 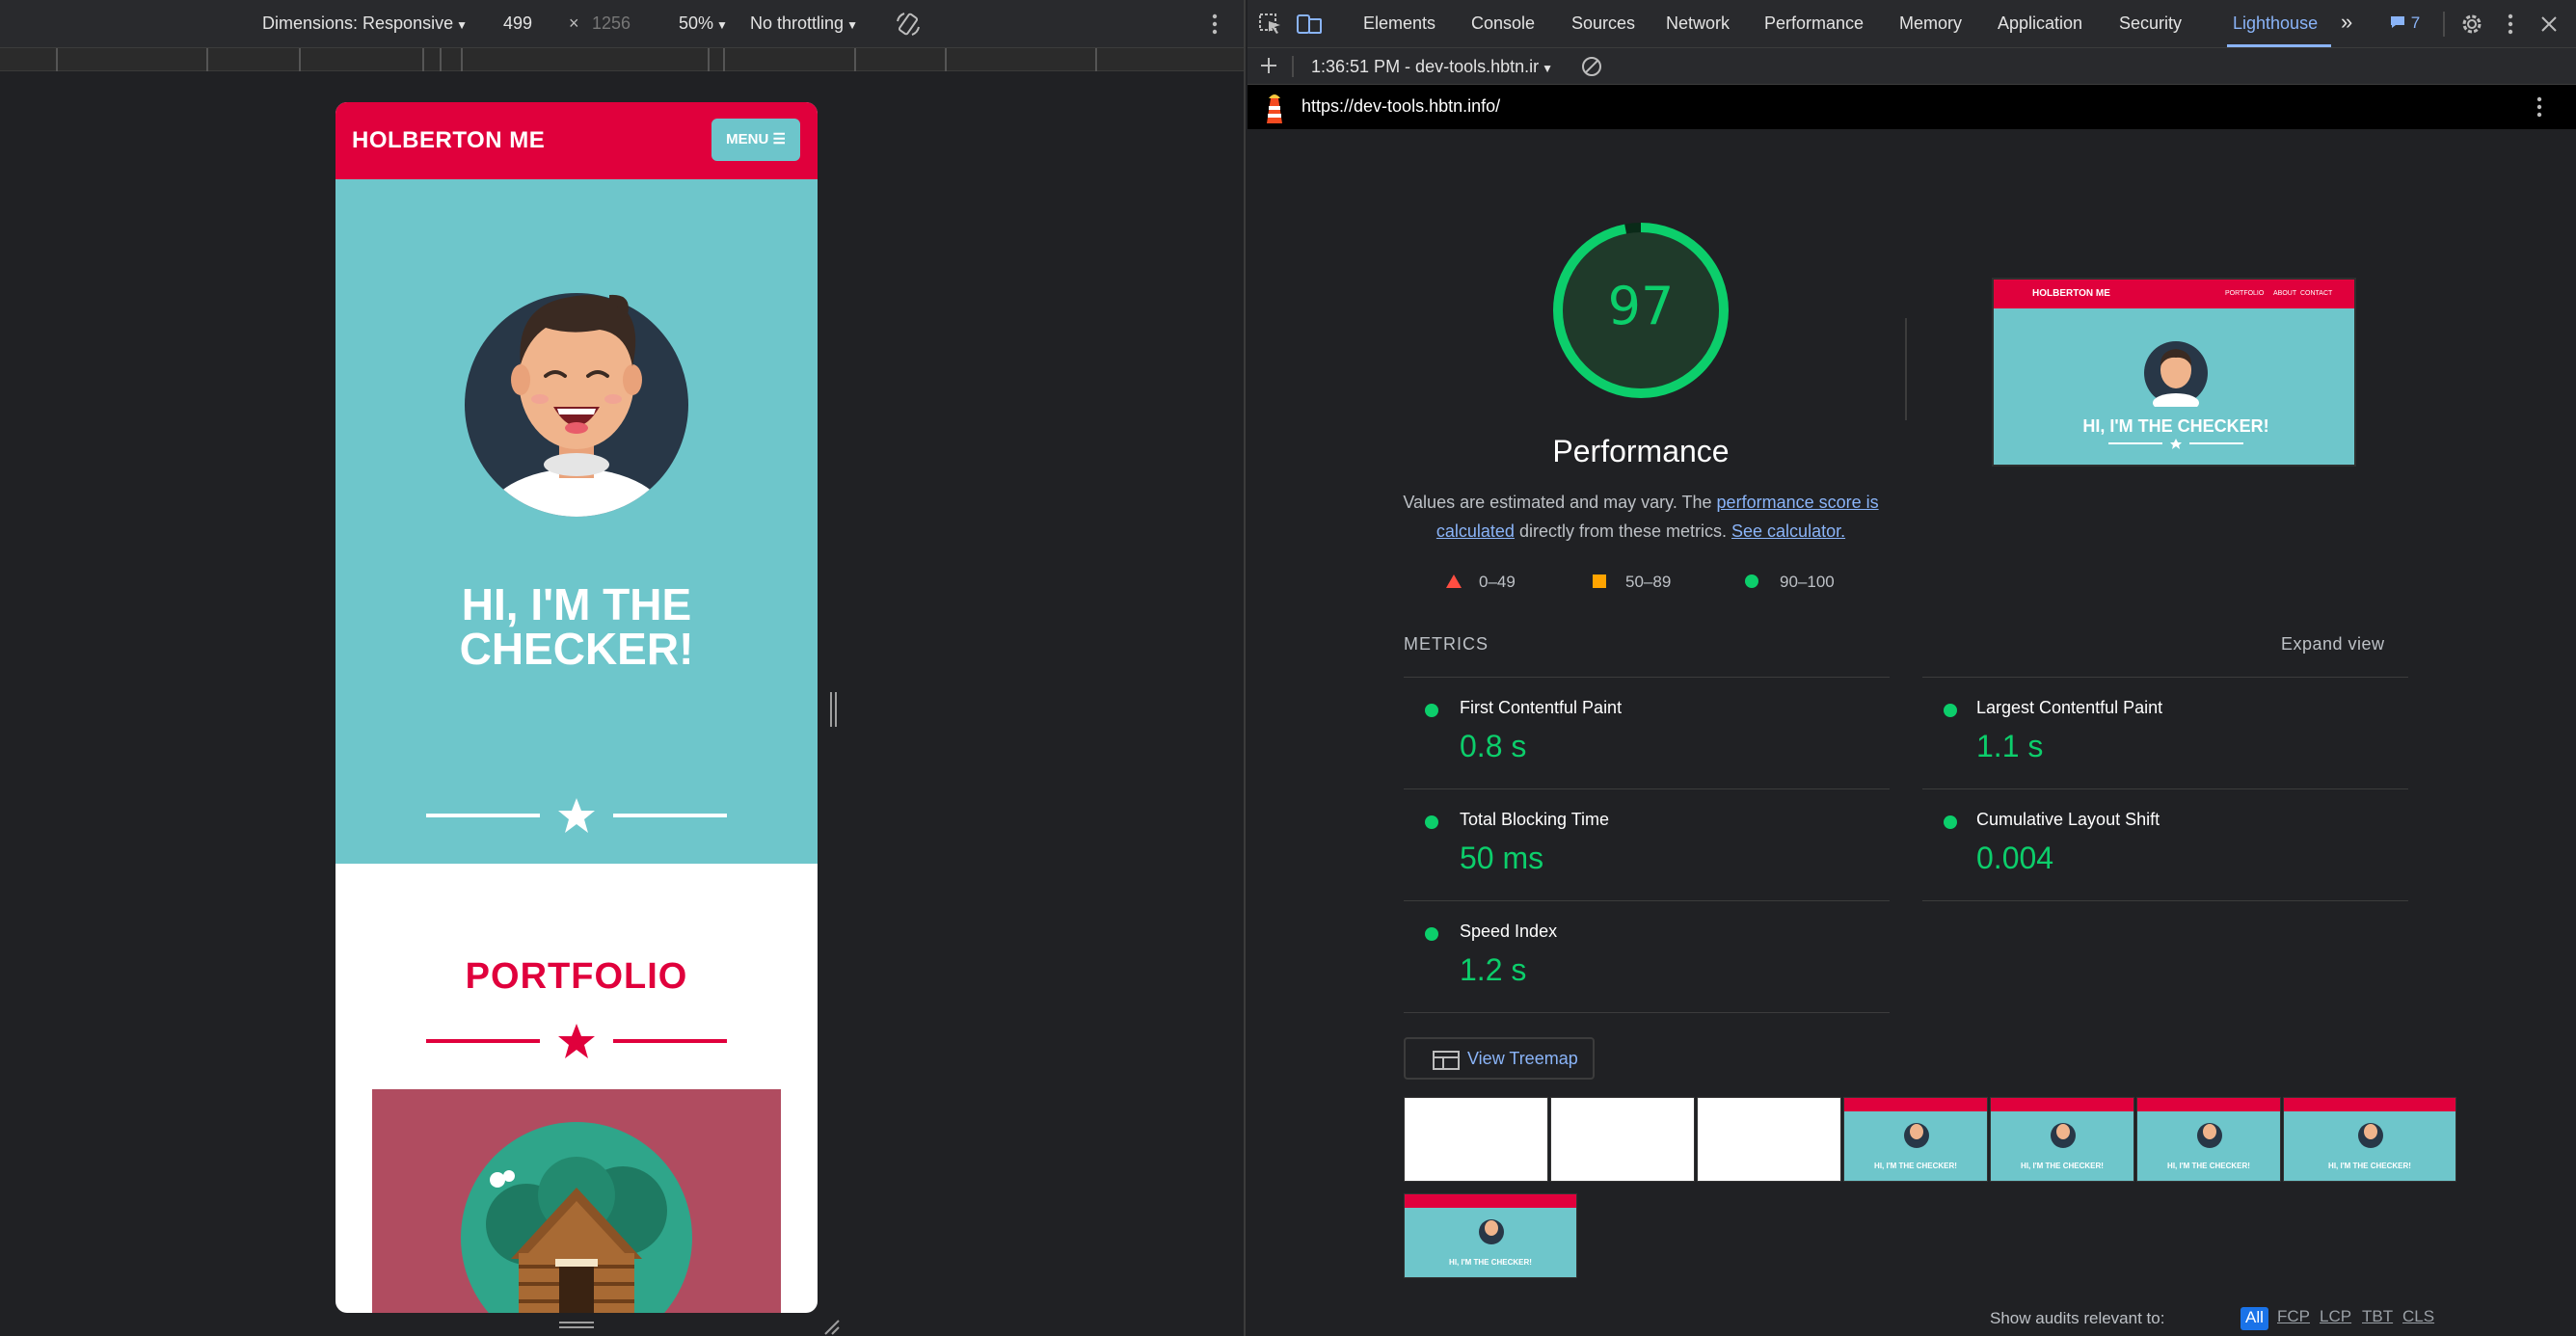 What do you see at coordinates (622, 60) in the screenshot?
I see `media-query-ruler` at bounding box center [622, 60].